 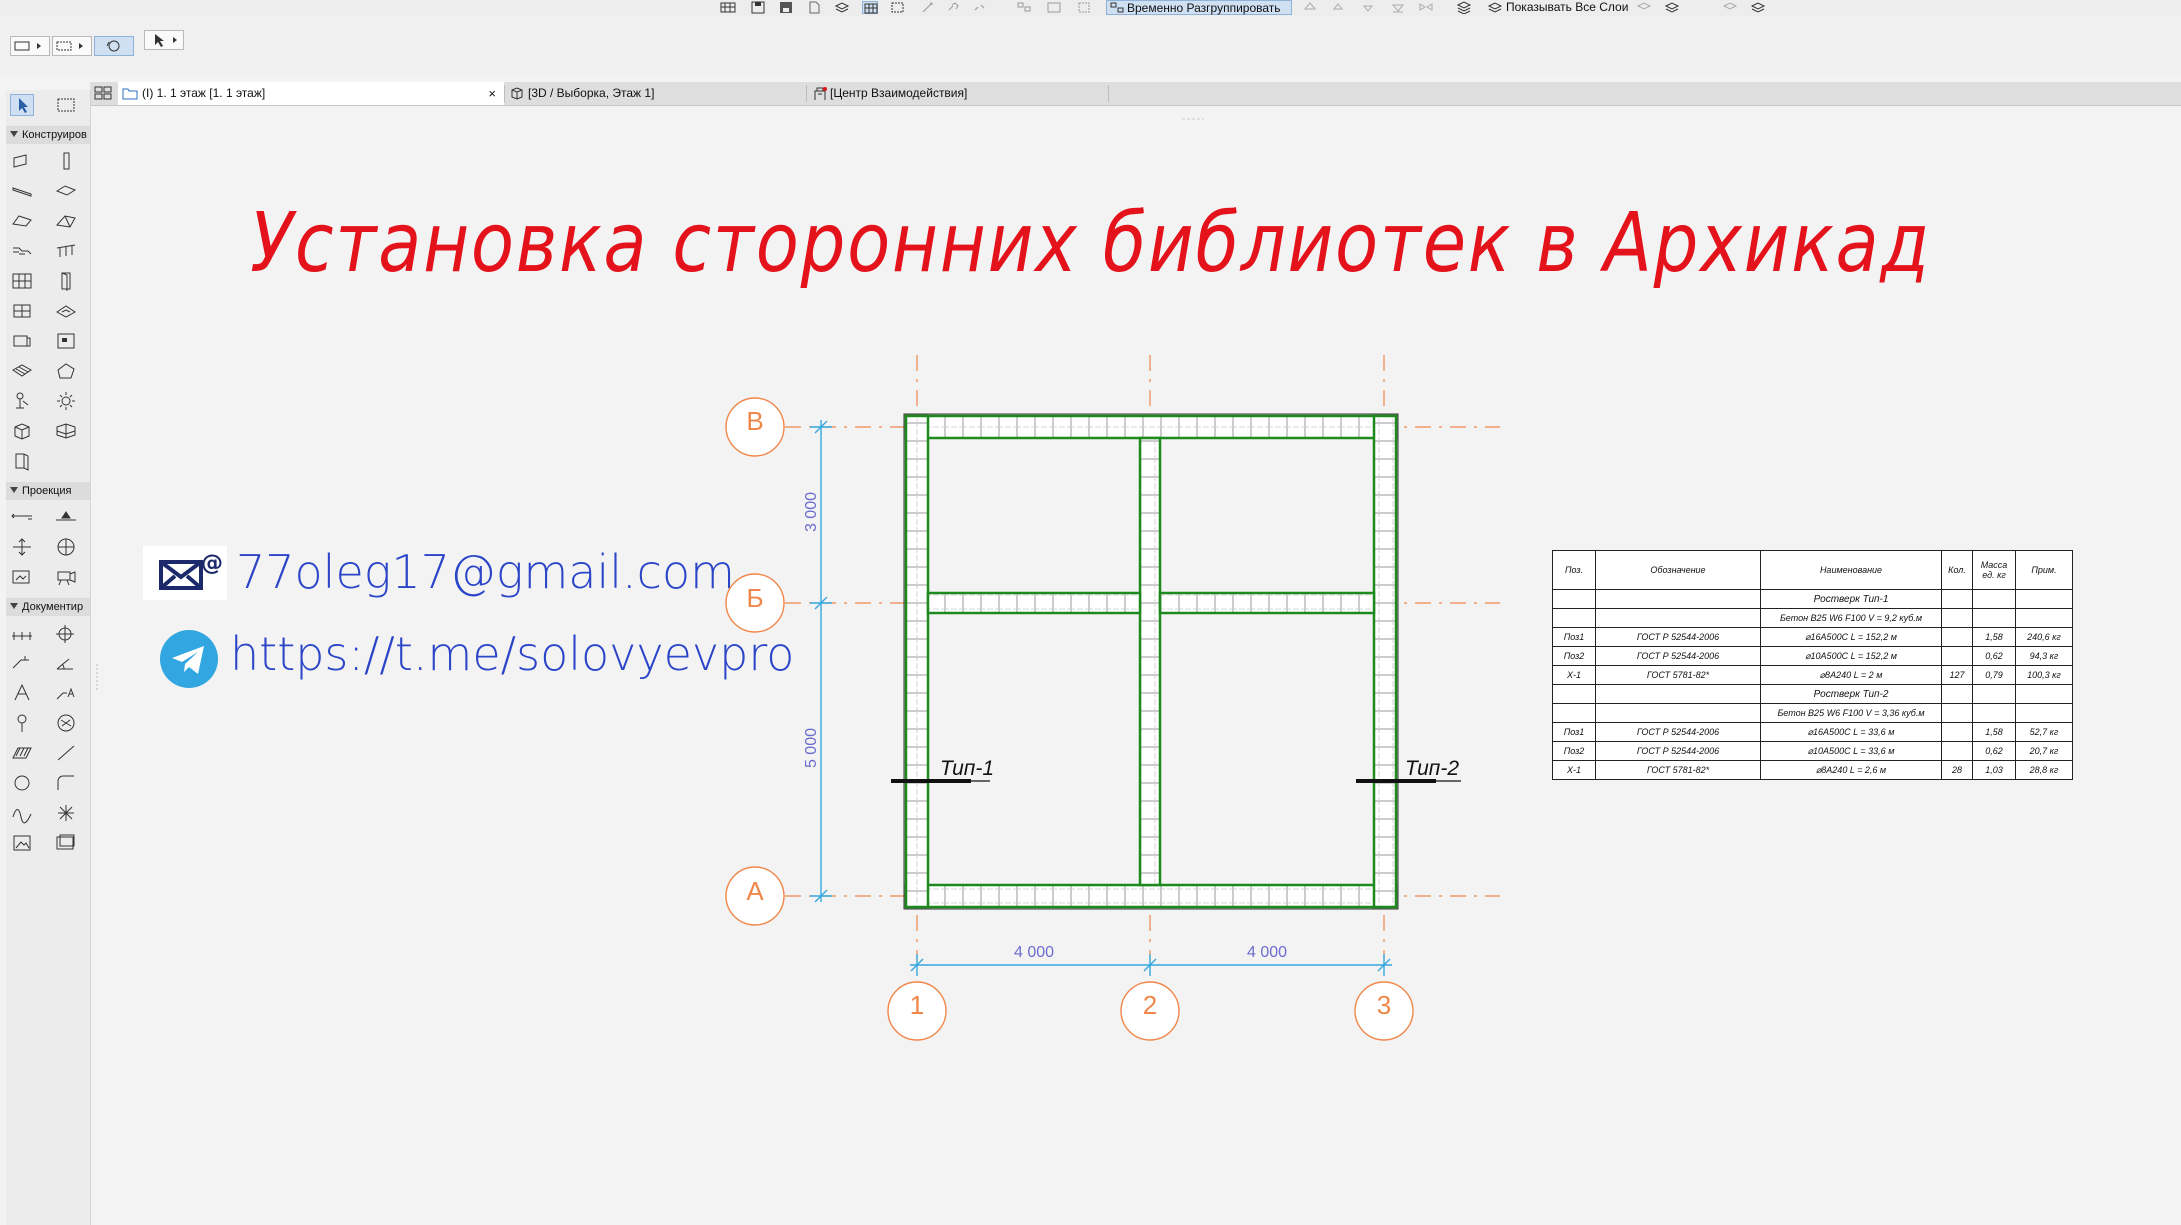 I want to click on arrow-tool, so click(x=22, y=105).